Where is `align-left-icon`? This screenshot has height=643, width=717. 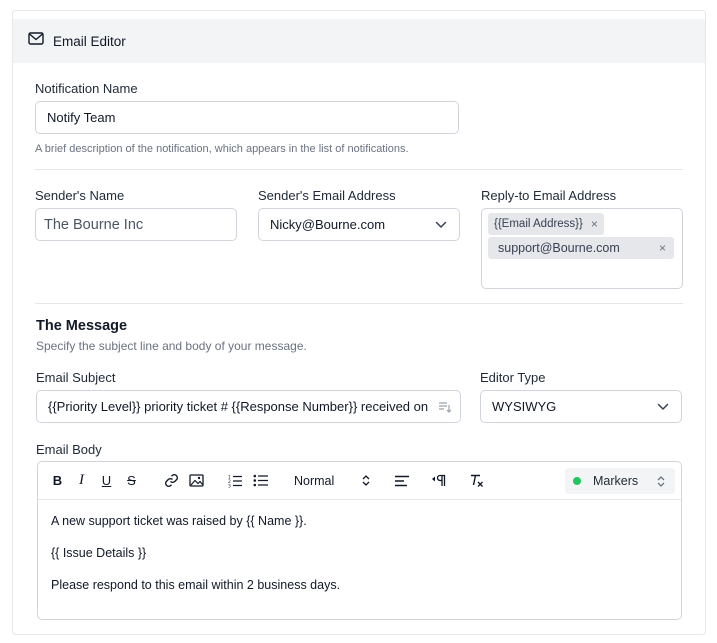 align-left-icon is located at coordinates (401, 480).